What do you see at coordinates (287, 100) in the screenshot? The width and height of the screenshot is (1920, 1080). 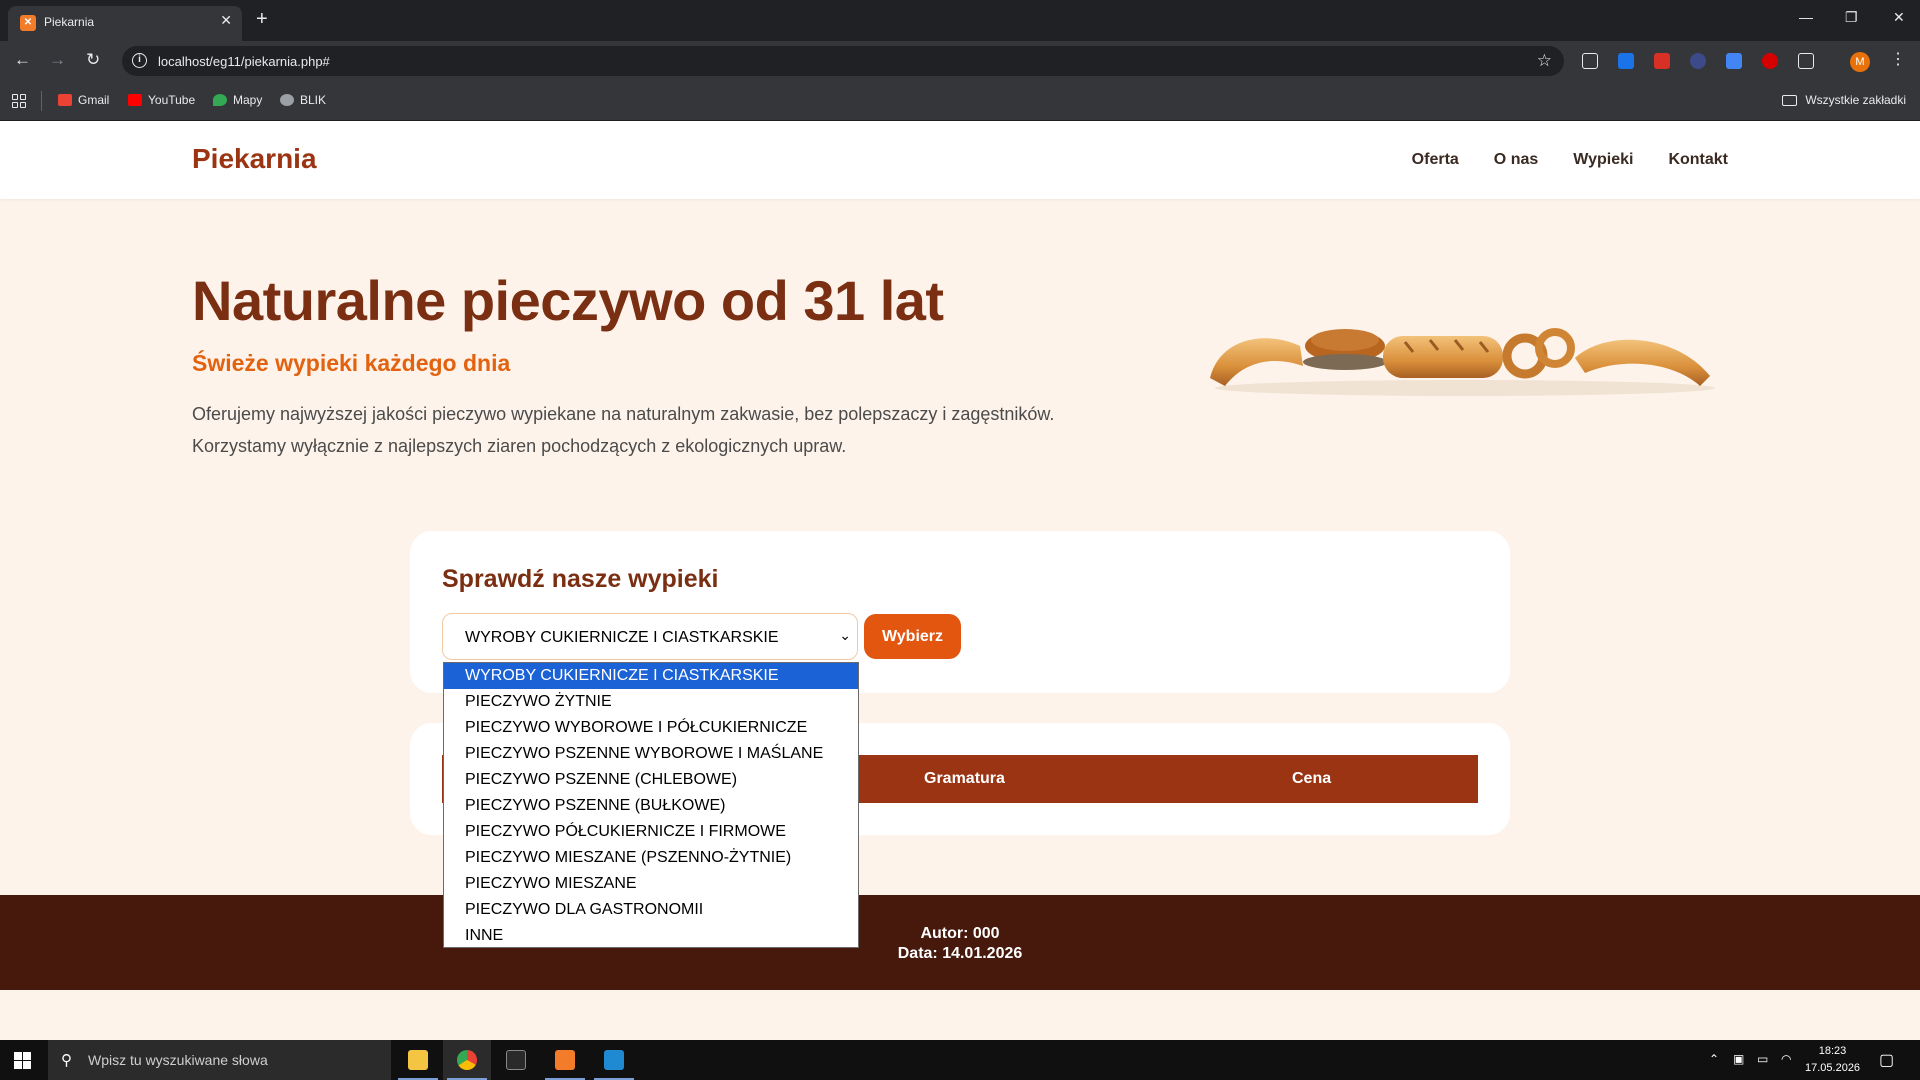 I see `globe-icon` at bounding box center [287, 100].